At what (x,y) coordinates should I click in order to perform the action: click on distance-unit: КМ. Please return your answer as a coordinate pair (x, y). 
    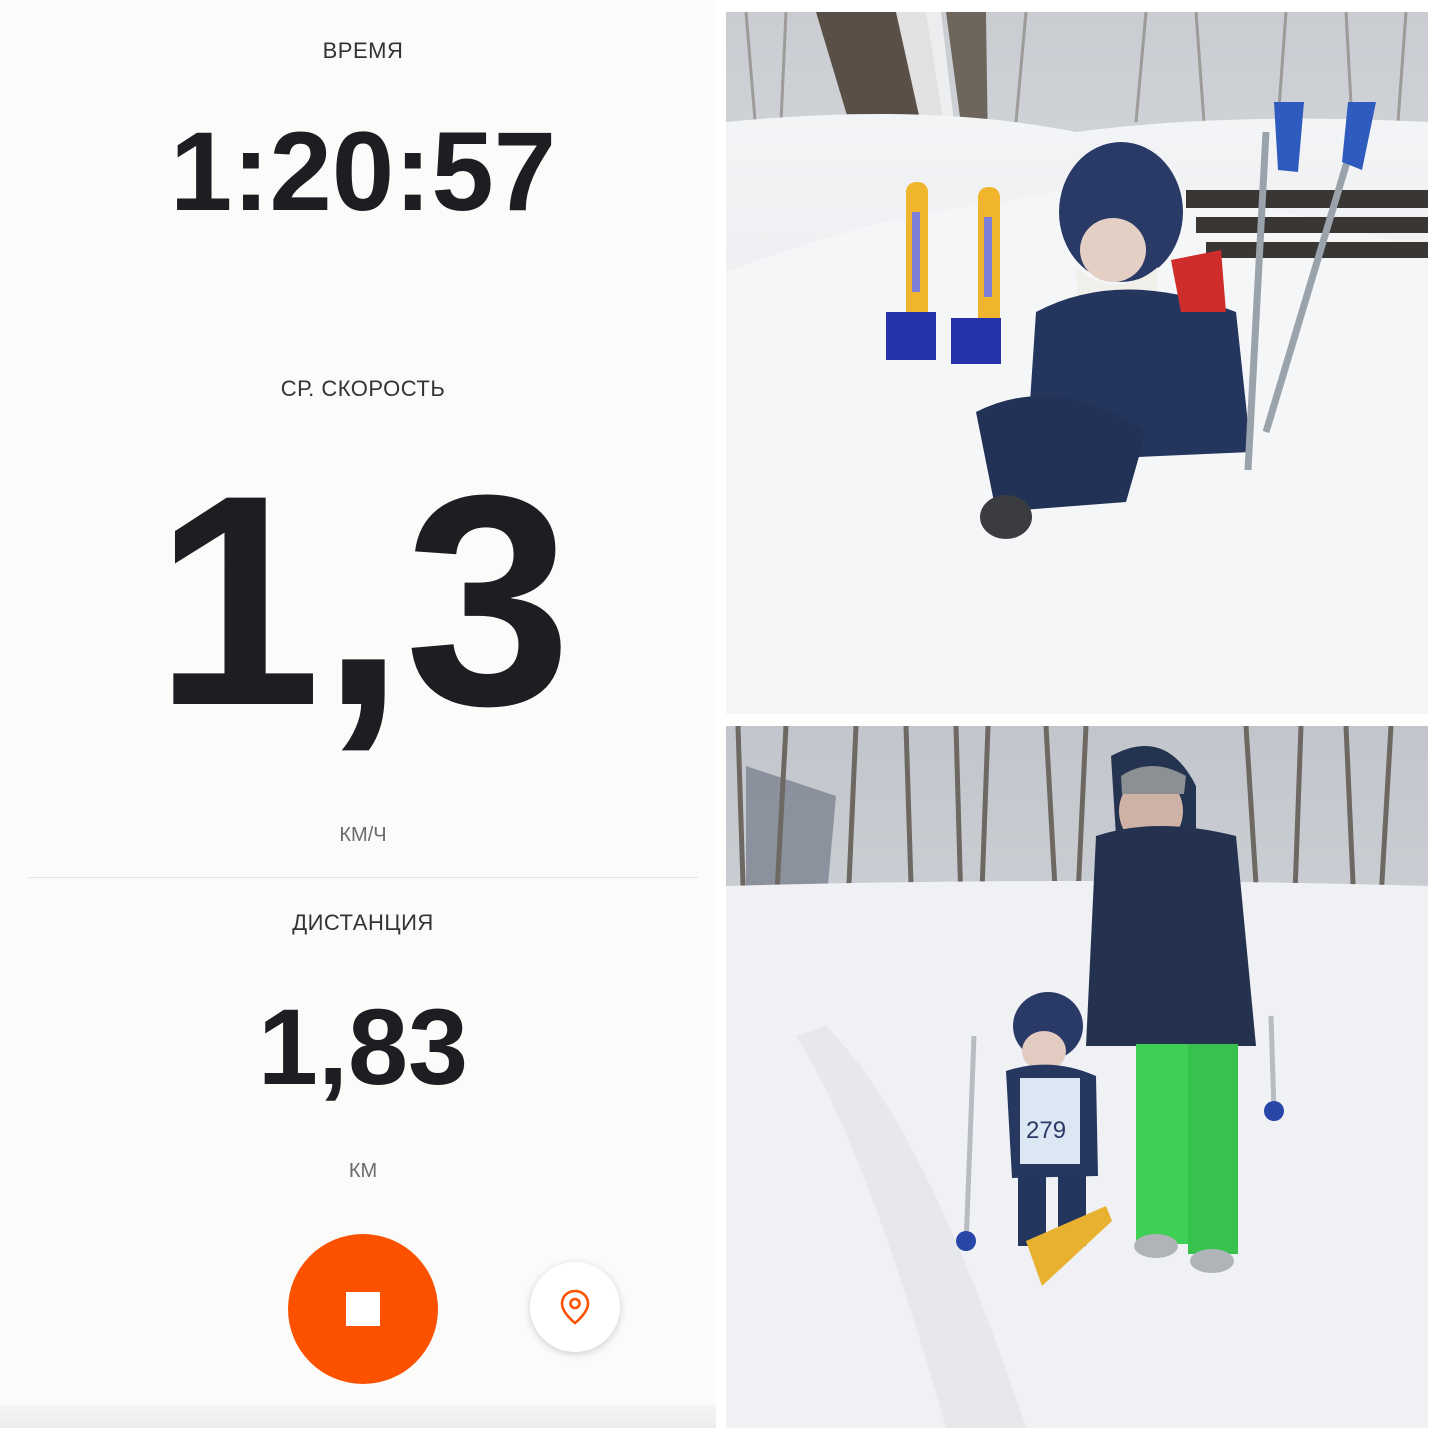
    Looking at the image, I should click on (363, 1171).